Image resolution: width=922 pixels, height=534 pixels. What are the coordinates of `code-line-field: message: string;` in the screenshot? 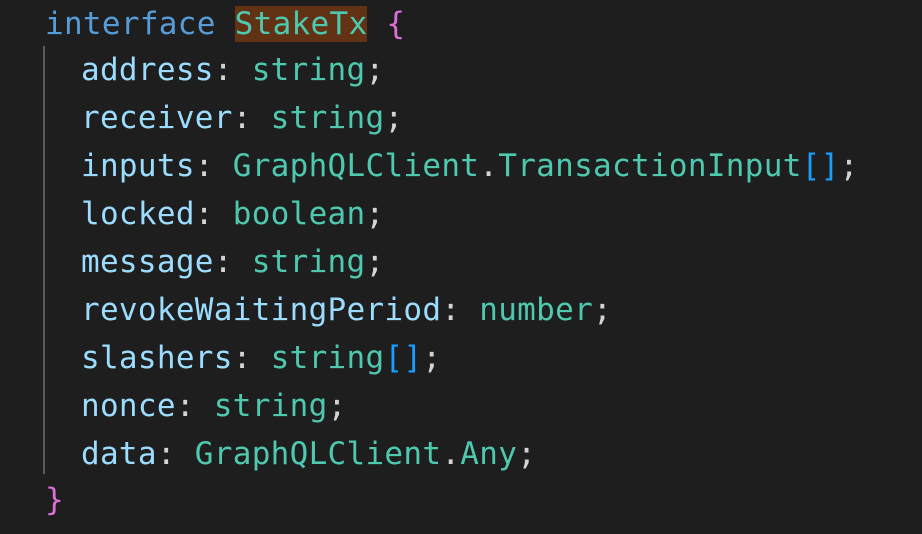 It's located at (232, 262).